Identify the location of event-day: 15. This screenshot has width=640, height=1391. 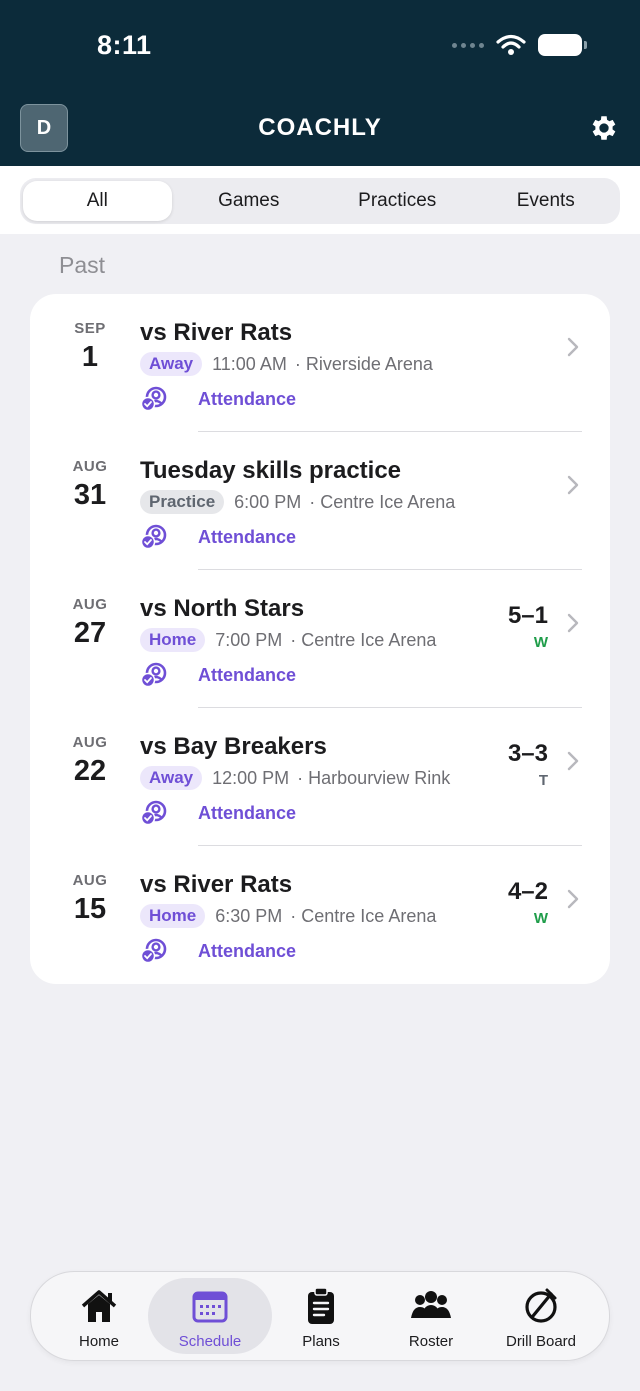
(90, 909).